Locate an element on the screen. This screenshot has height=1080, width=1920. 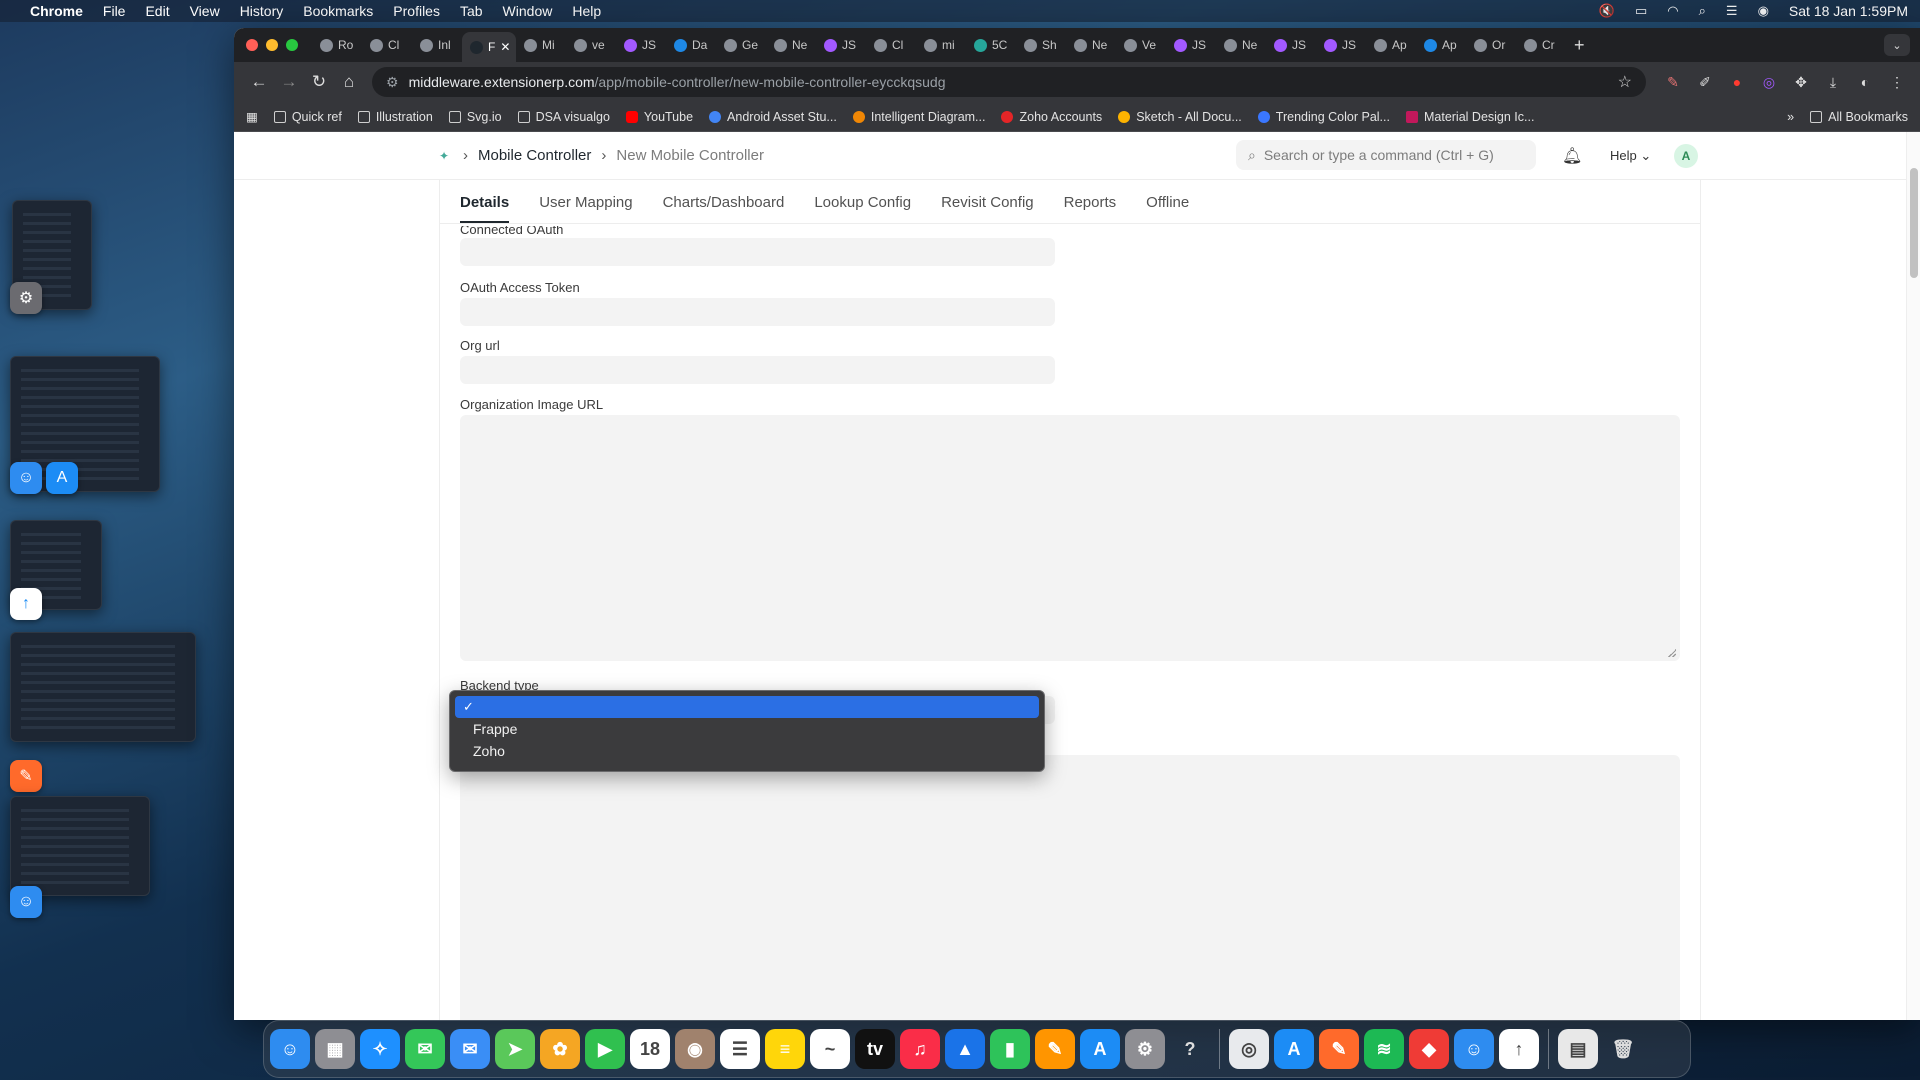
backend-option-blank: ✓ is located at coordinates (747, 707).